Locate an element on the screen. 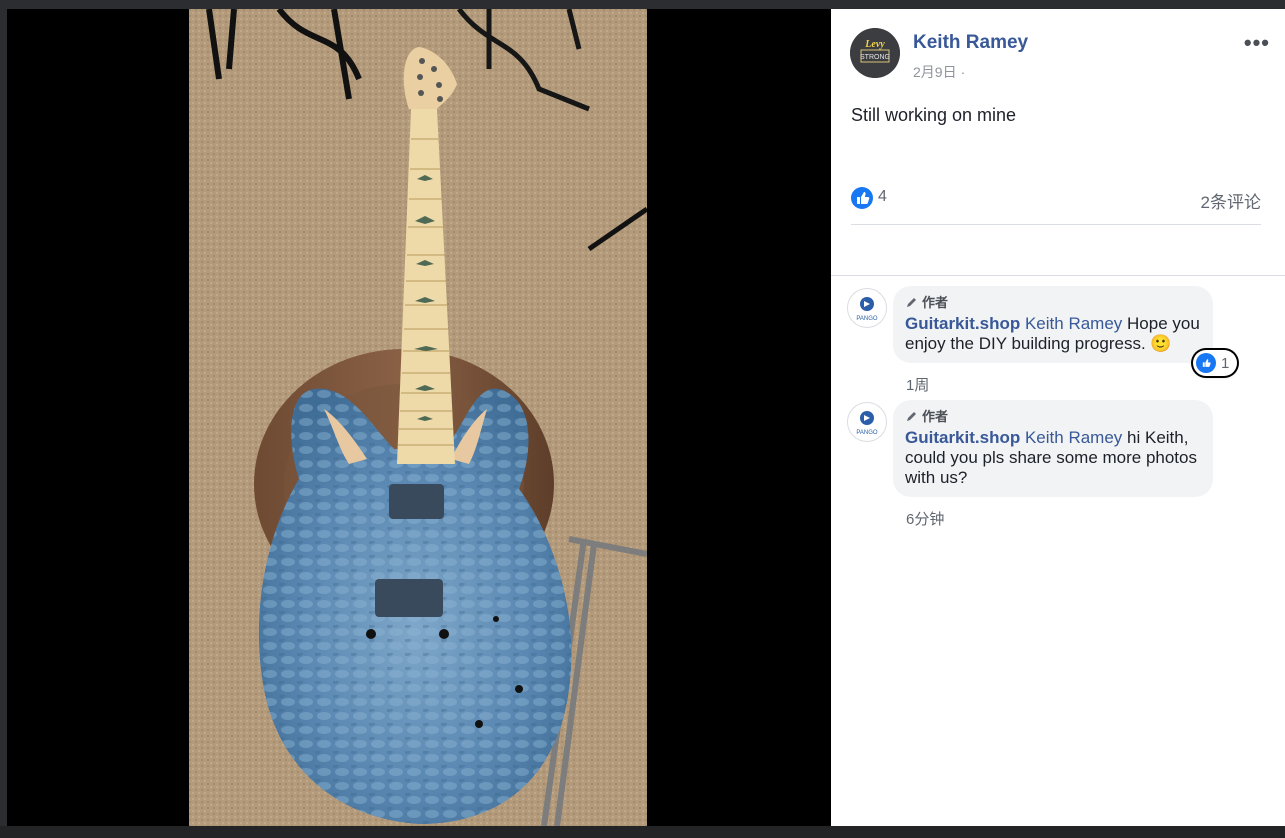 The image size is (1285, 838). reaction-bar: 4 2条评论 is located at coordinates (1056, 199).